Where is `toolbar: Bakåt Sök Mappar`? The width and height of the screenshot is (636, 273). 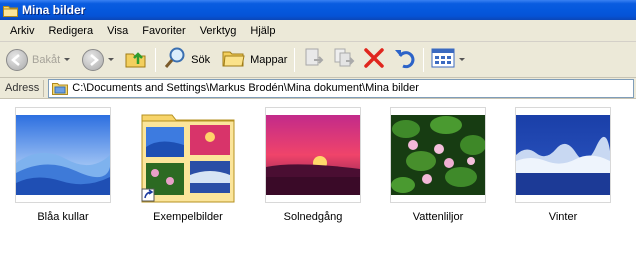
toolbar: Bakåt Sök Mappar is located at coordinates (318, 60).